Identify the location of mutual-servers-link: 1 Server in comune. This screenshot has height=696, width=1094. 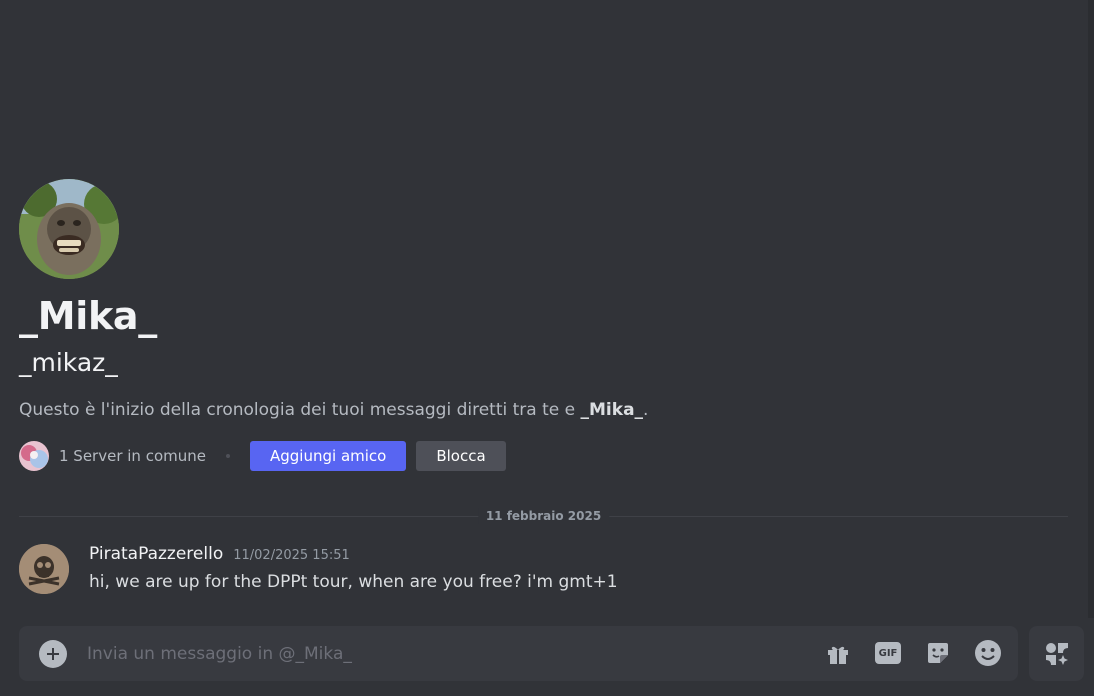
(132, 456).